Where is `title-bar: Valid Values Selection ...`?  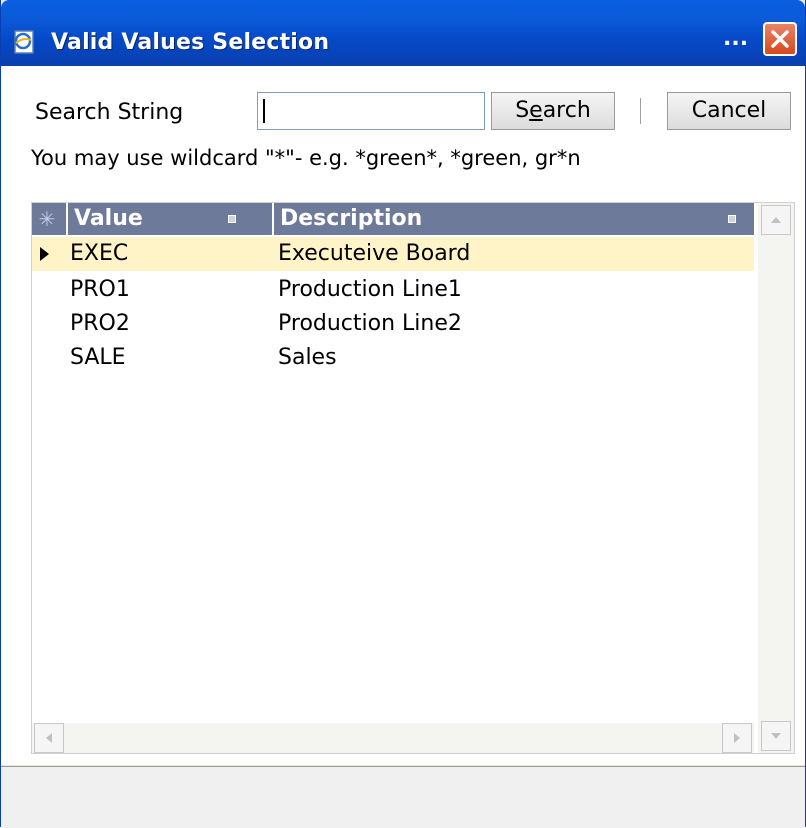
title-bar: Valid Values Selection ... is located at coordinates (403, 33).